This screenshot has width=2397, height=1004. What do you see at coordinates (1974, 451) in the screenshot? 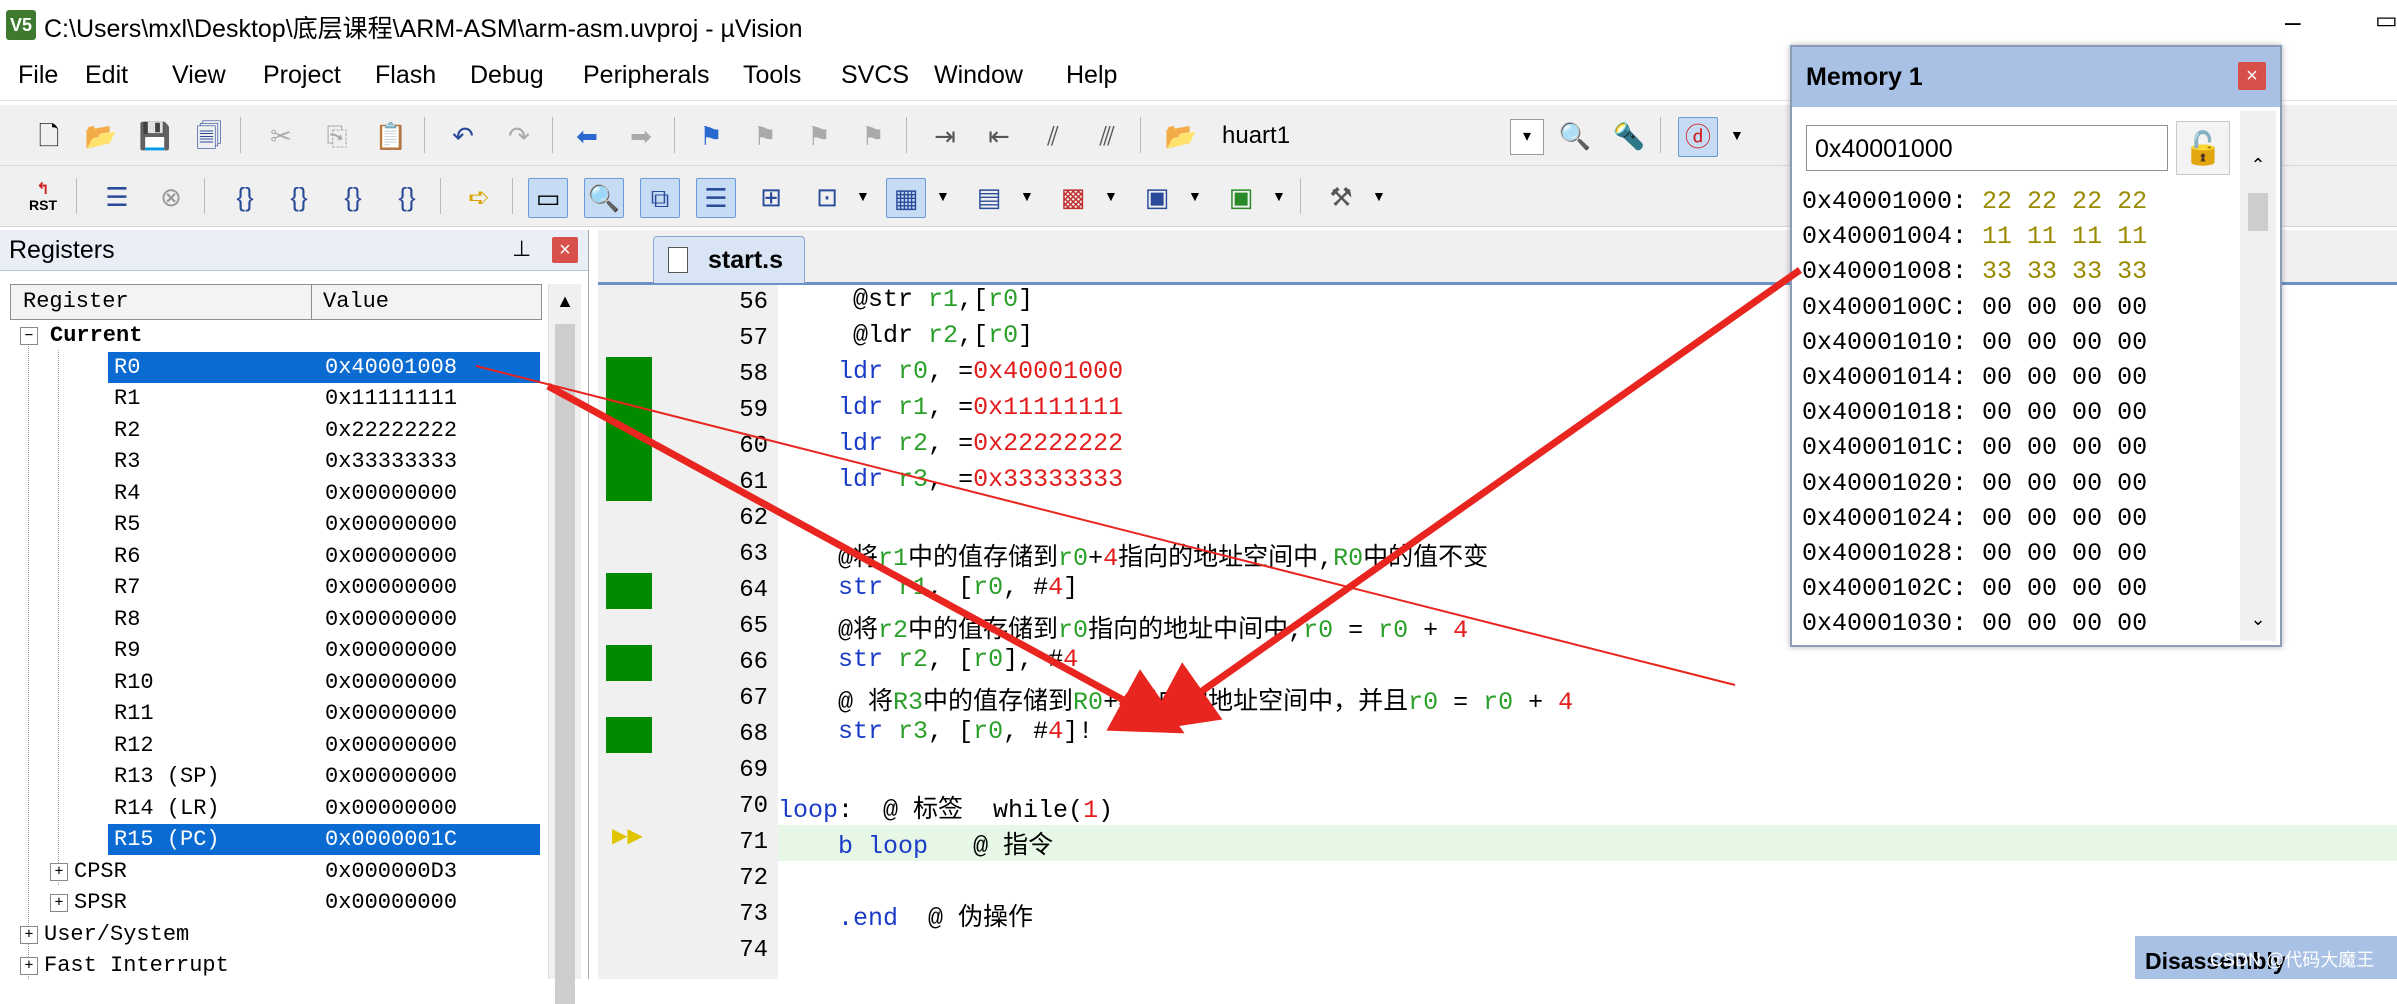
I see `memory-line: 0x4000101C: 00 00 00 00` at bounding box center [1974, 451].